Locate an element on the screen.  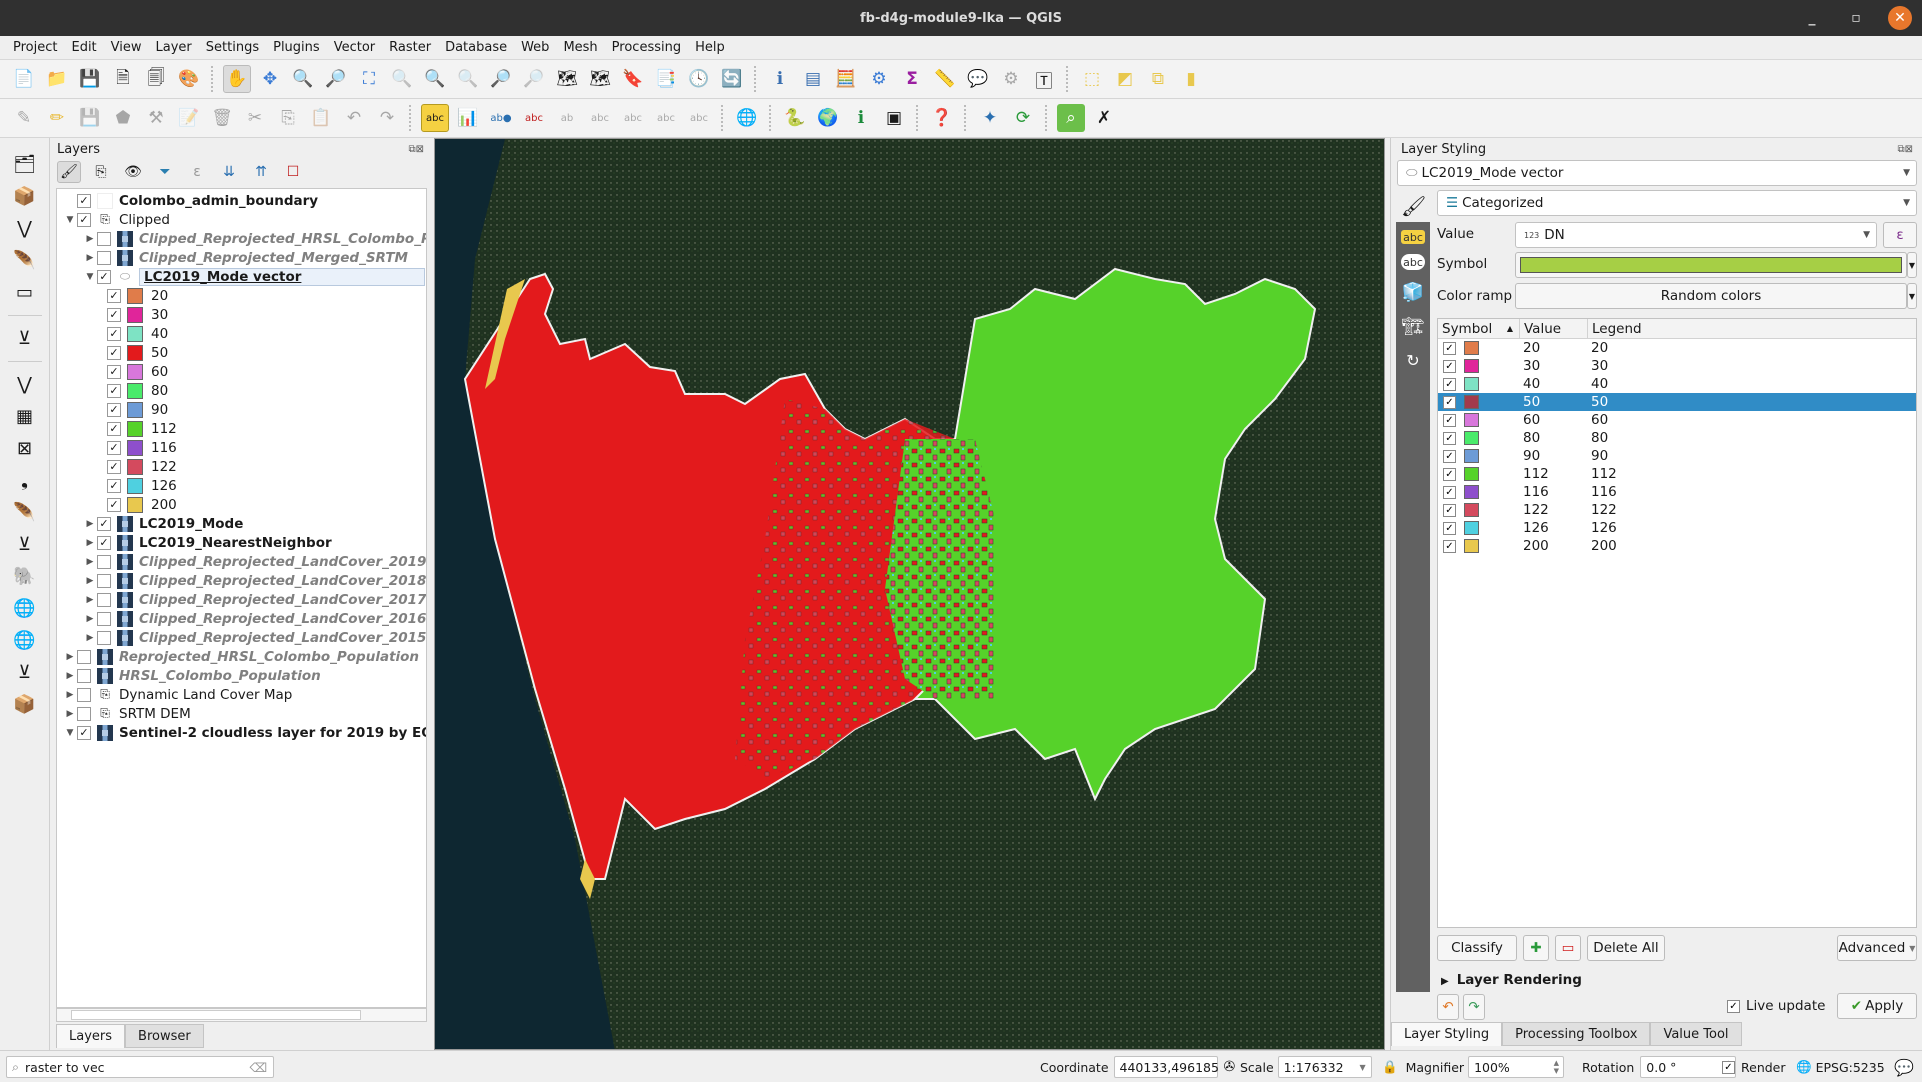
scale-combo: 1:176332 ▼ is located at coordinates (1324, 1067).